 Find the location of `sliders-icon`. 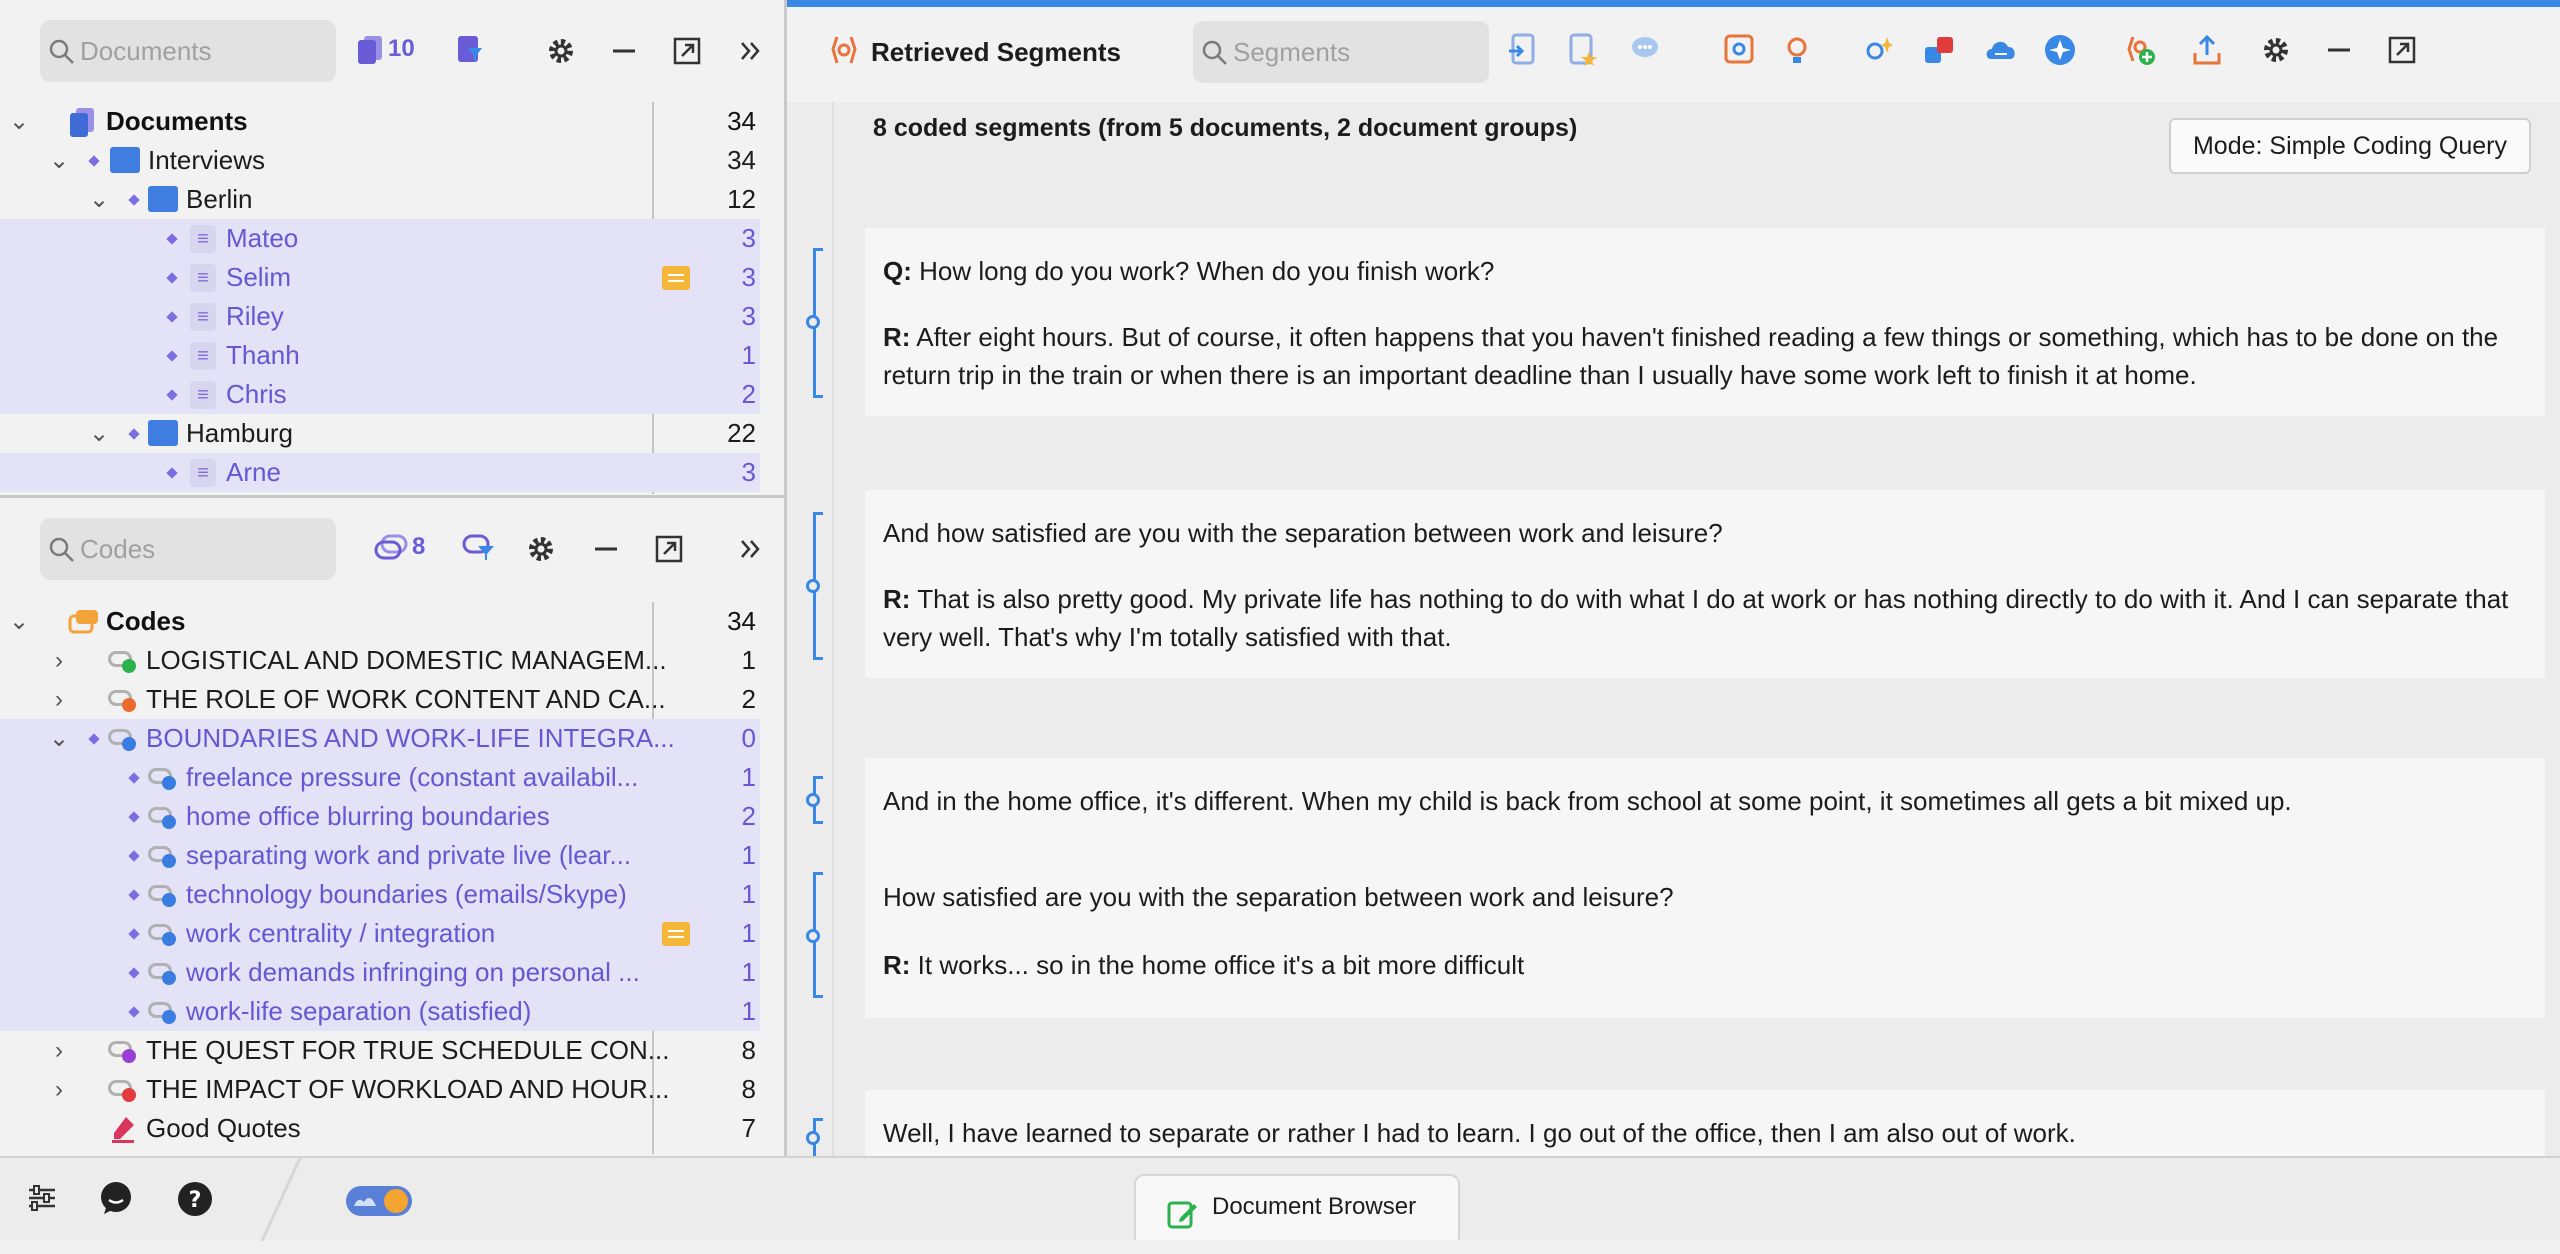

sliders-icon is located at coordinates (42, 1200).